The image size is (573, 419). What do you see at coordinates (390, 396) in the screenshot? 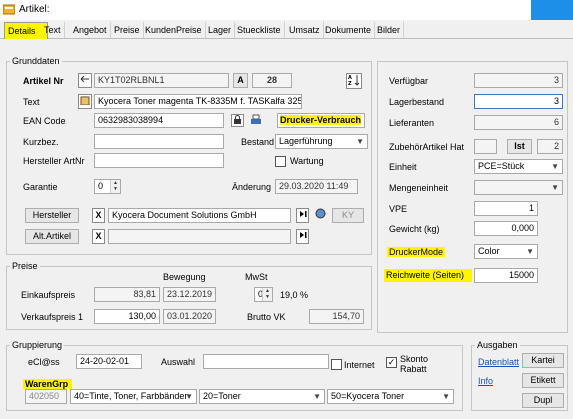
I see `warengrp-select-3: 50=Kyocera Toner ▼` at bounding box center [390, 396].